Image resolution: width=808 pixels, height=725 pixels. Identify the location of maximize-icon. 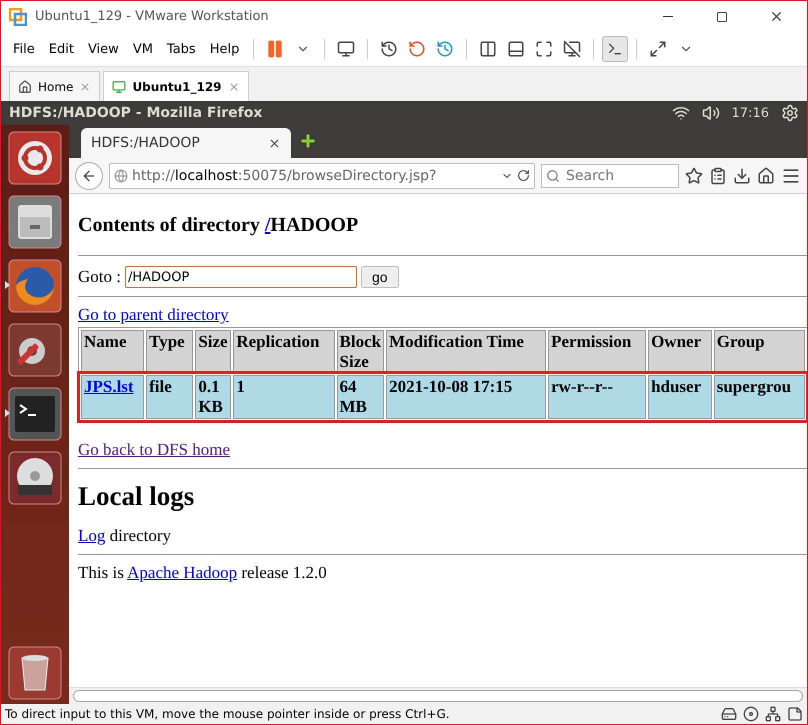
(722, 16).